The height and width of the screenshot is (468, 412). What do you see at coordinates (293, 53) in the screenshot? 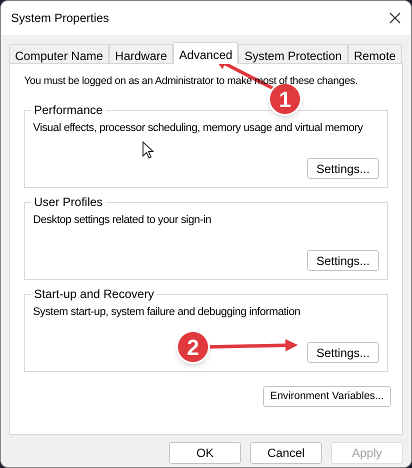
I see `tab: System Protection` at bounding box center [293, 53].